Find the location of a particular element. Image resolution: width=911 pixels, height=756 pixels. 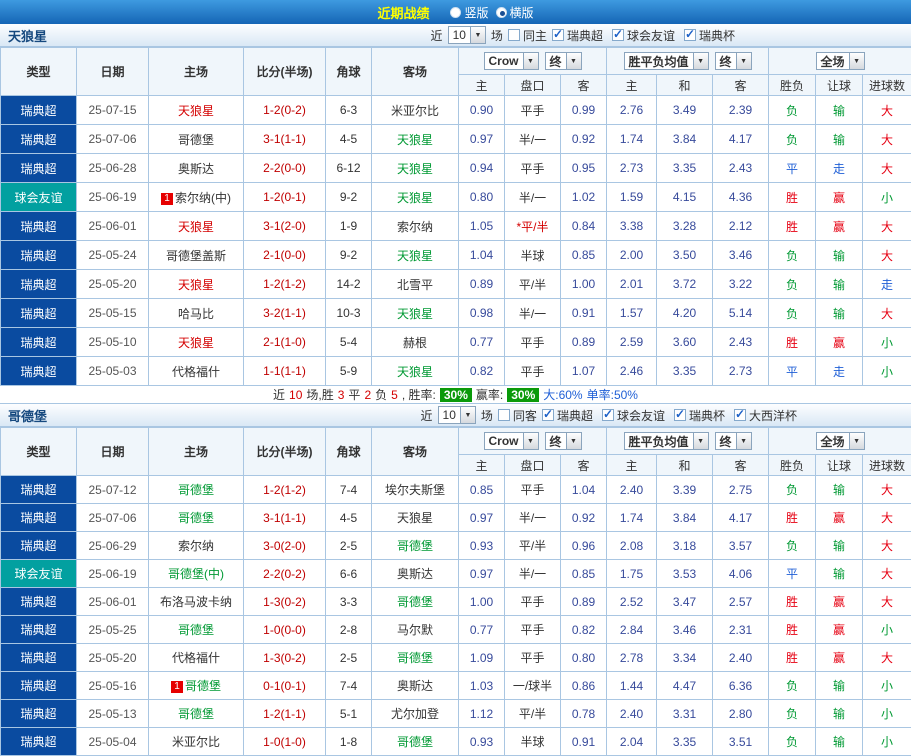

handicap-cell: *平/半 is located at coordinates (533, 226).